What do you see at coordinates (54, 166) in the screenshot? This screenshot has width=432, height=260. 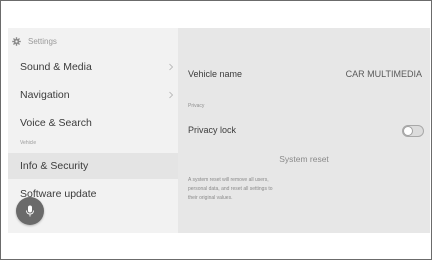 I see `sidebar-item-label: Info & Security` at bounding box center [54, 166].